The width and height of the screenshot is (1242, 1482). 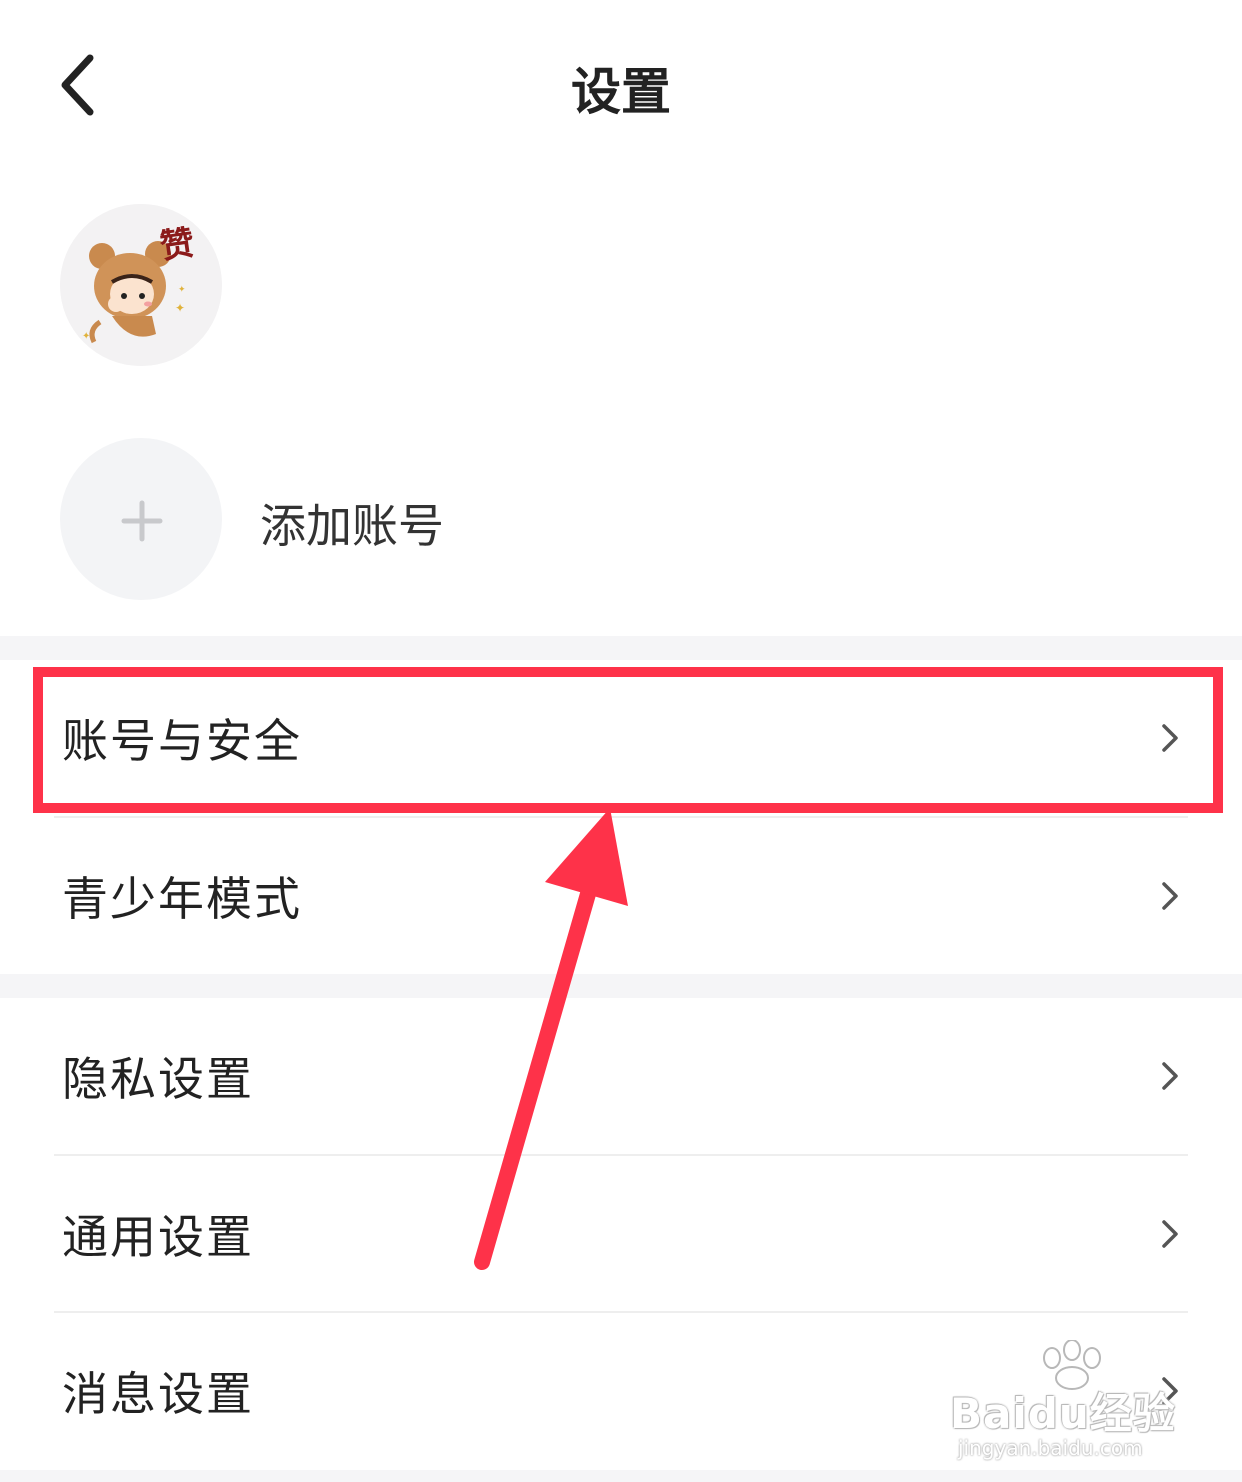 I want to click on settings-item-label: 消息设置, so click(x=158, y=1394).